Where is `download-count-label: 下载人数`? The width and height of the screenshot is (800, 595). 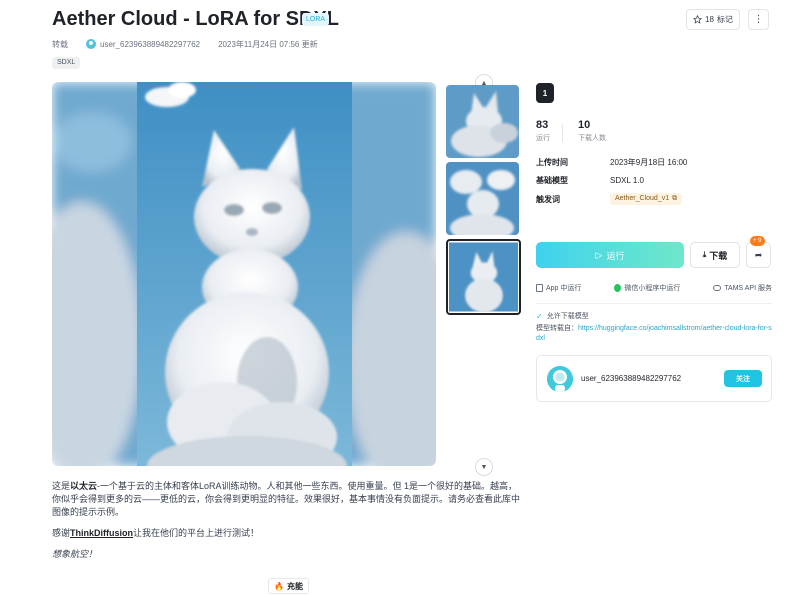
download-count-label: 下载人数 is located at coordinates (592, 138).